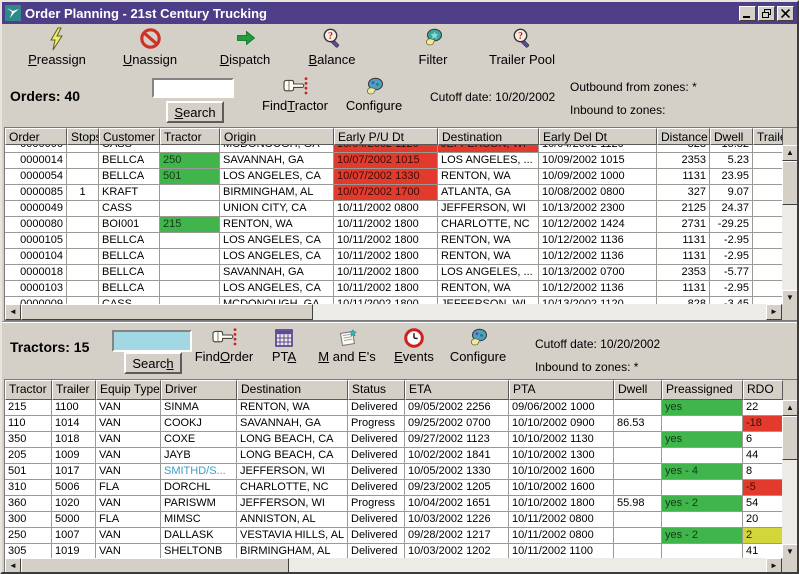 The image size is (799, 574). I want to click on tractors-cell-rdo: 44, so click(762, 455).